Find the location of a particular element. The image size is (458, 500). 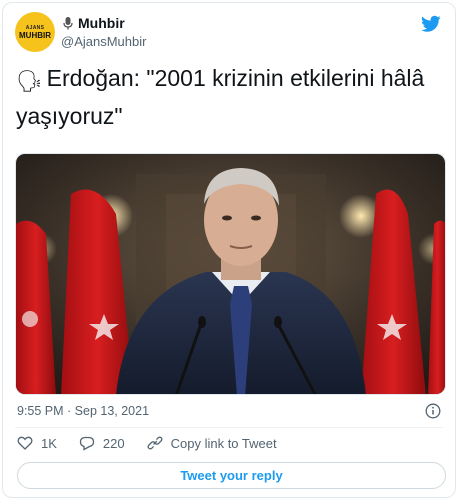

tweet-your-reply-button: Tweet your reply is located at coordinates (231, 475).